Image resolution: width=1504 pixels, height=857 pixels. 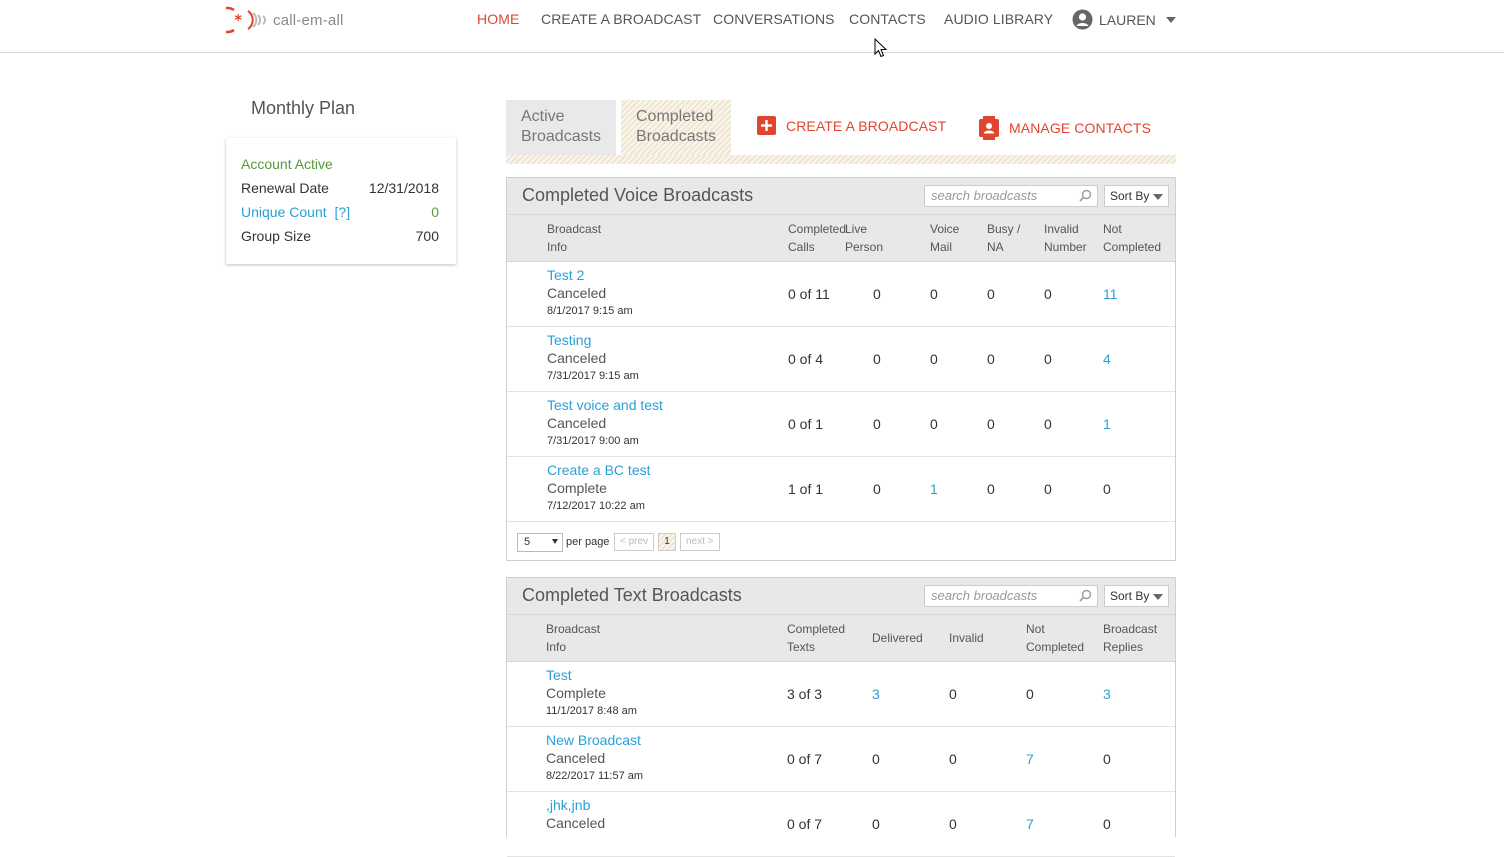 I want to click on col-delivered: Delivered, so click(x=897, y=638).